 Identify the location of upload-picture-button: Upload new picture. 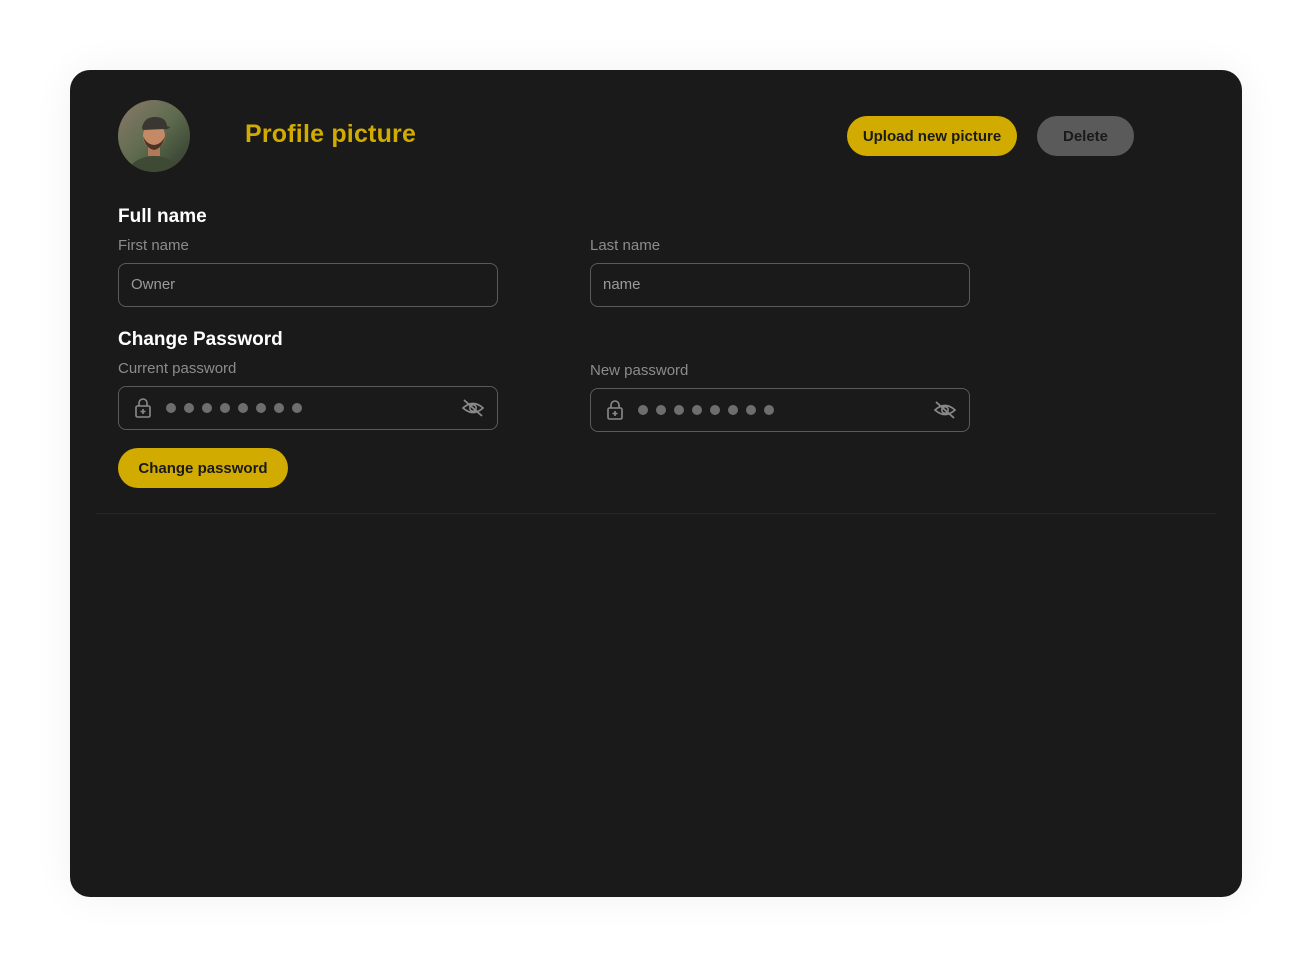
(932, 136).